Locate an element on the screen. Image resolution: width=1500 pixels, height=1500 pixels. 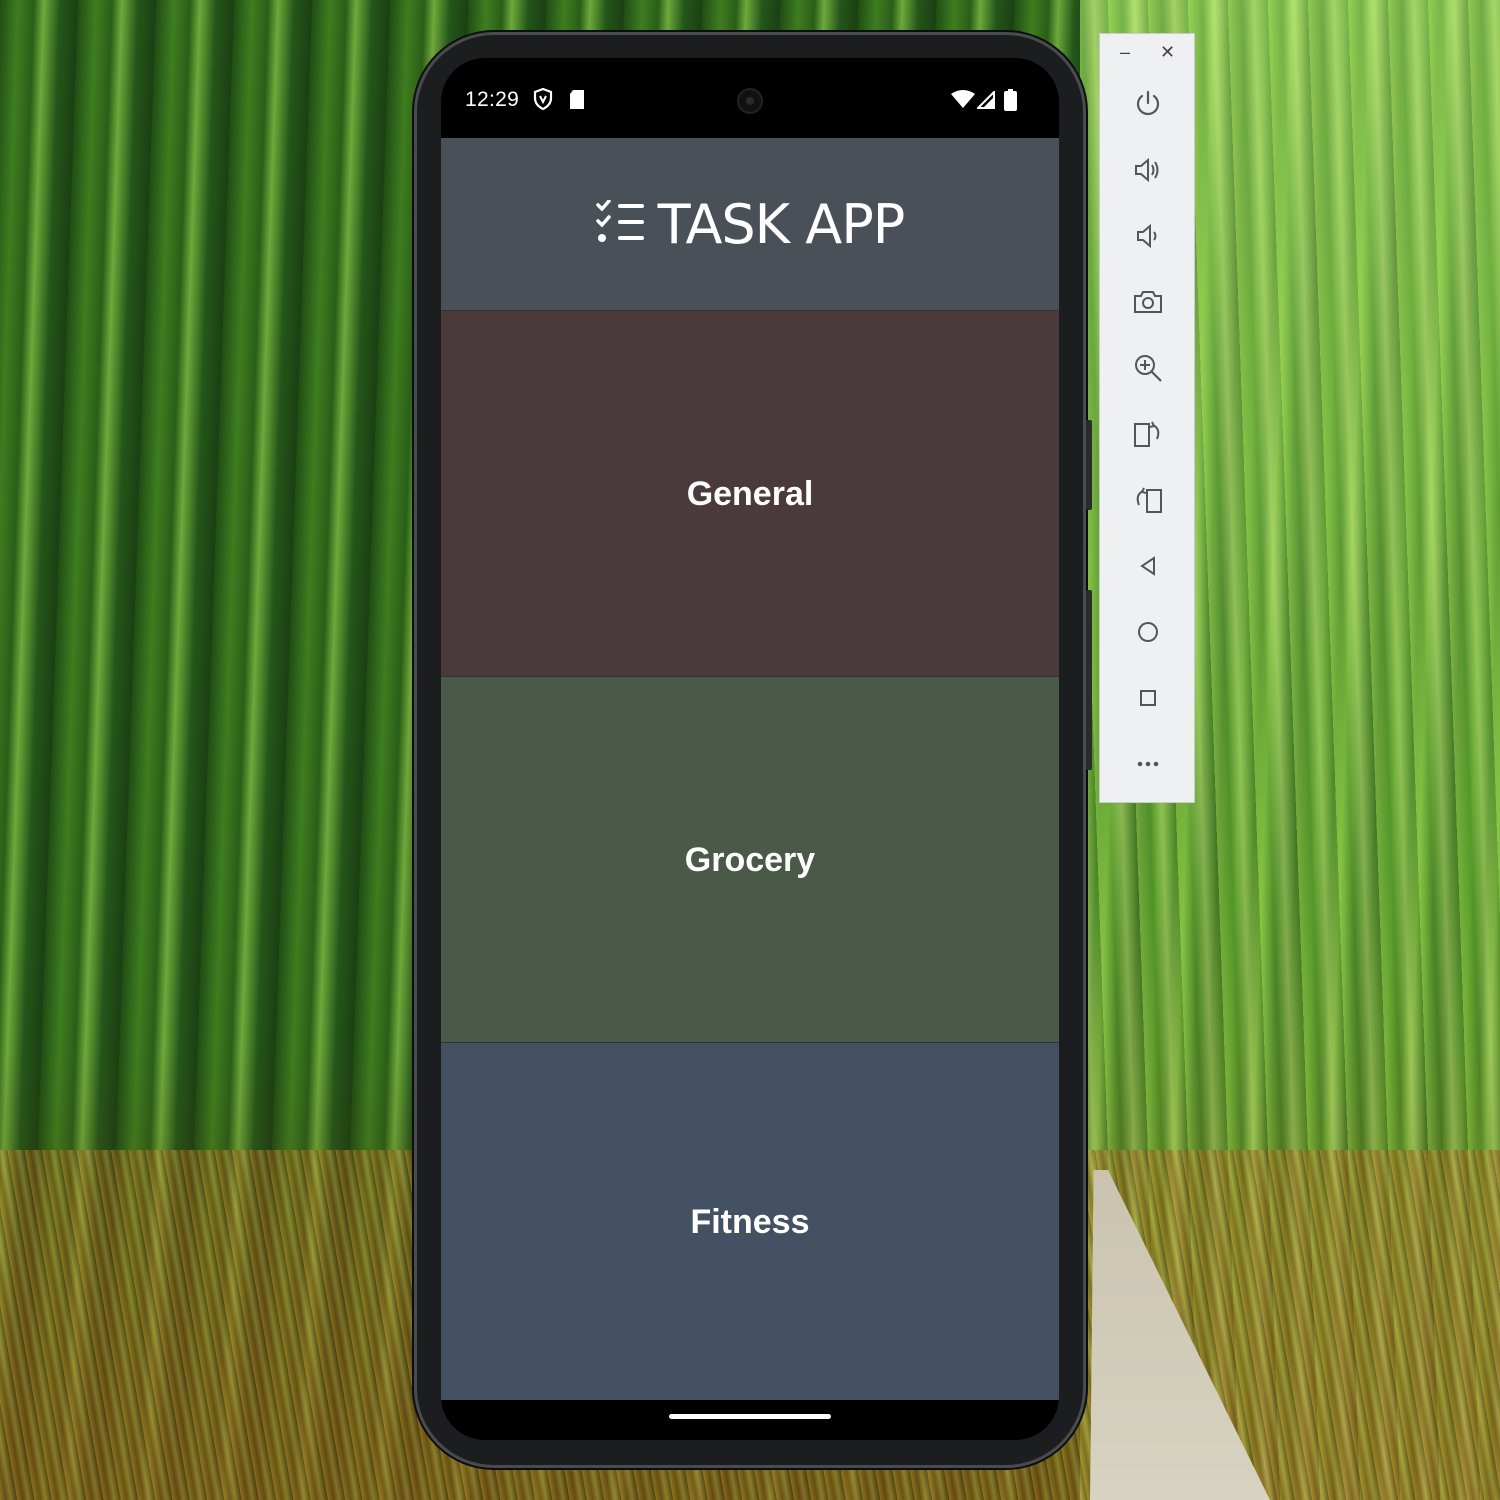
volume-up-icon is located at coordinates (1147, 170).